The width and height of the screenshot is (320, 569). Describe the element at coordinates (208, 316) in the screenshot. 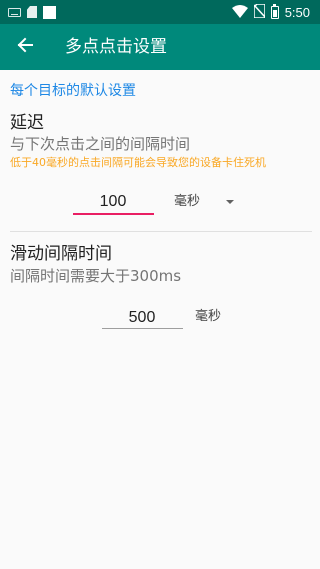

I see `swipe-unit-label: 毫秒` at that location.